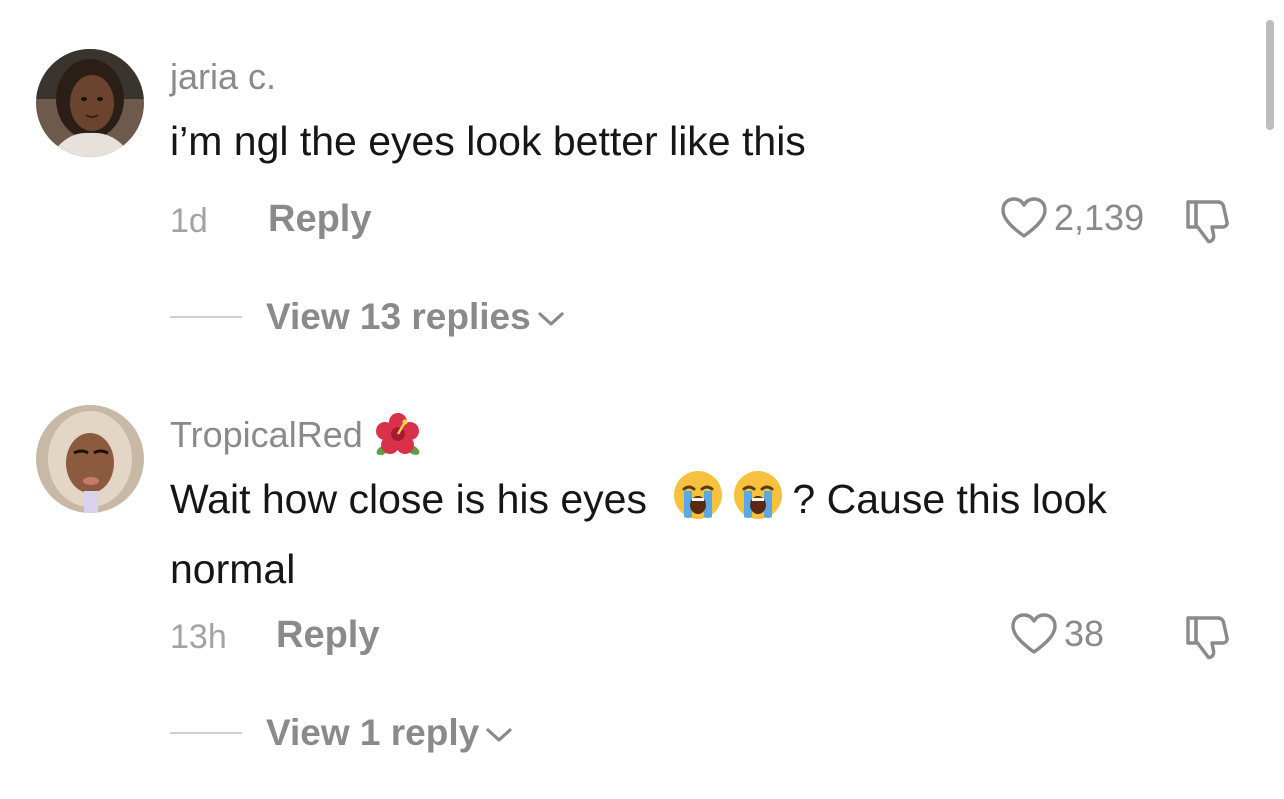  Describe the element at coordinates (1099, 217) in the screenshot. I see `like-count: 2,139` at that location.